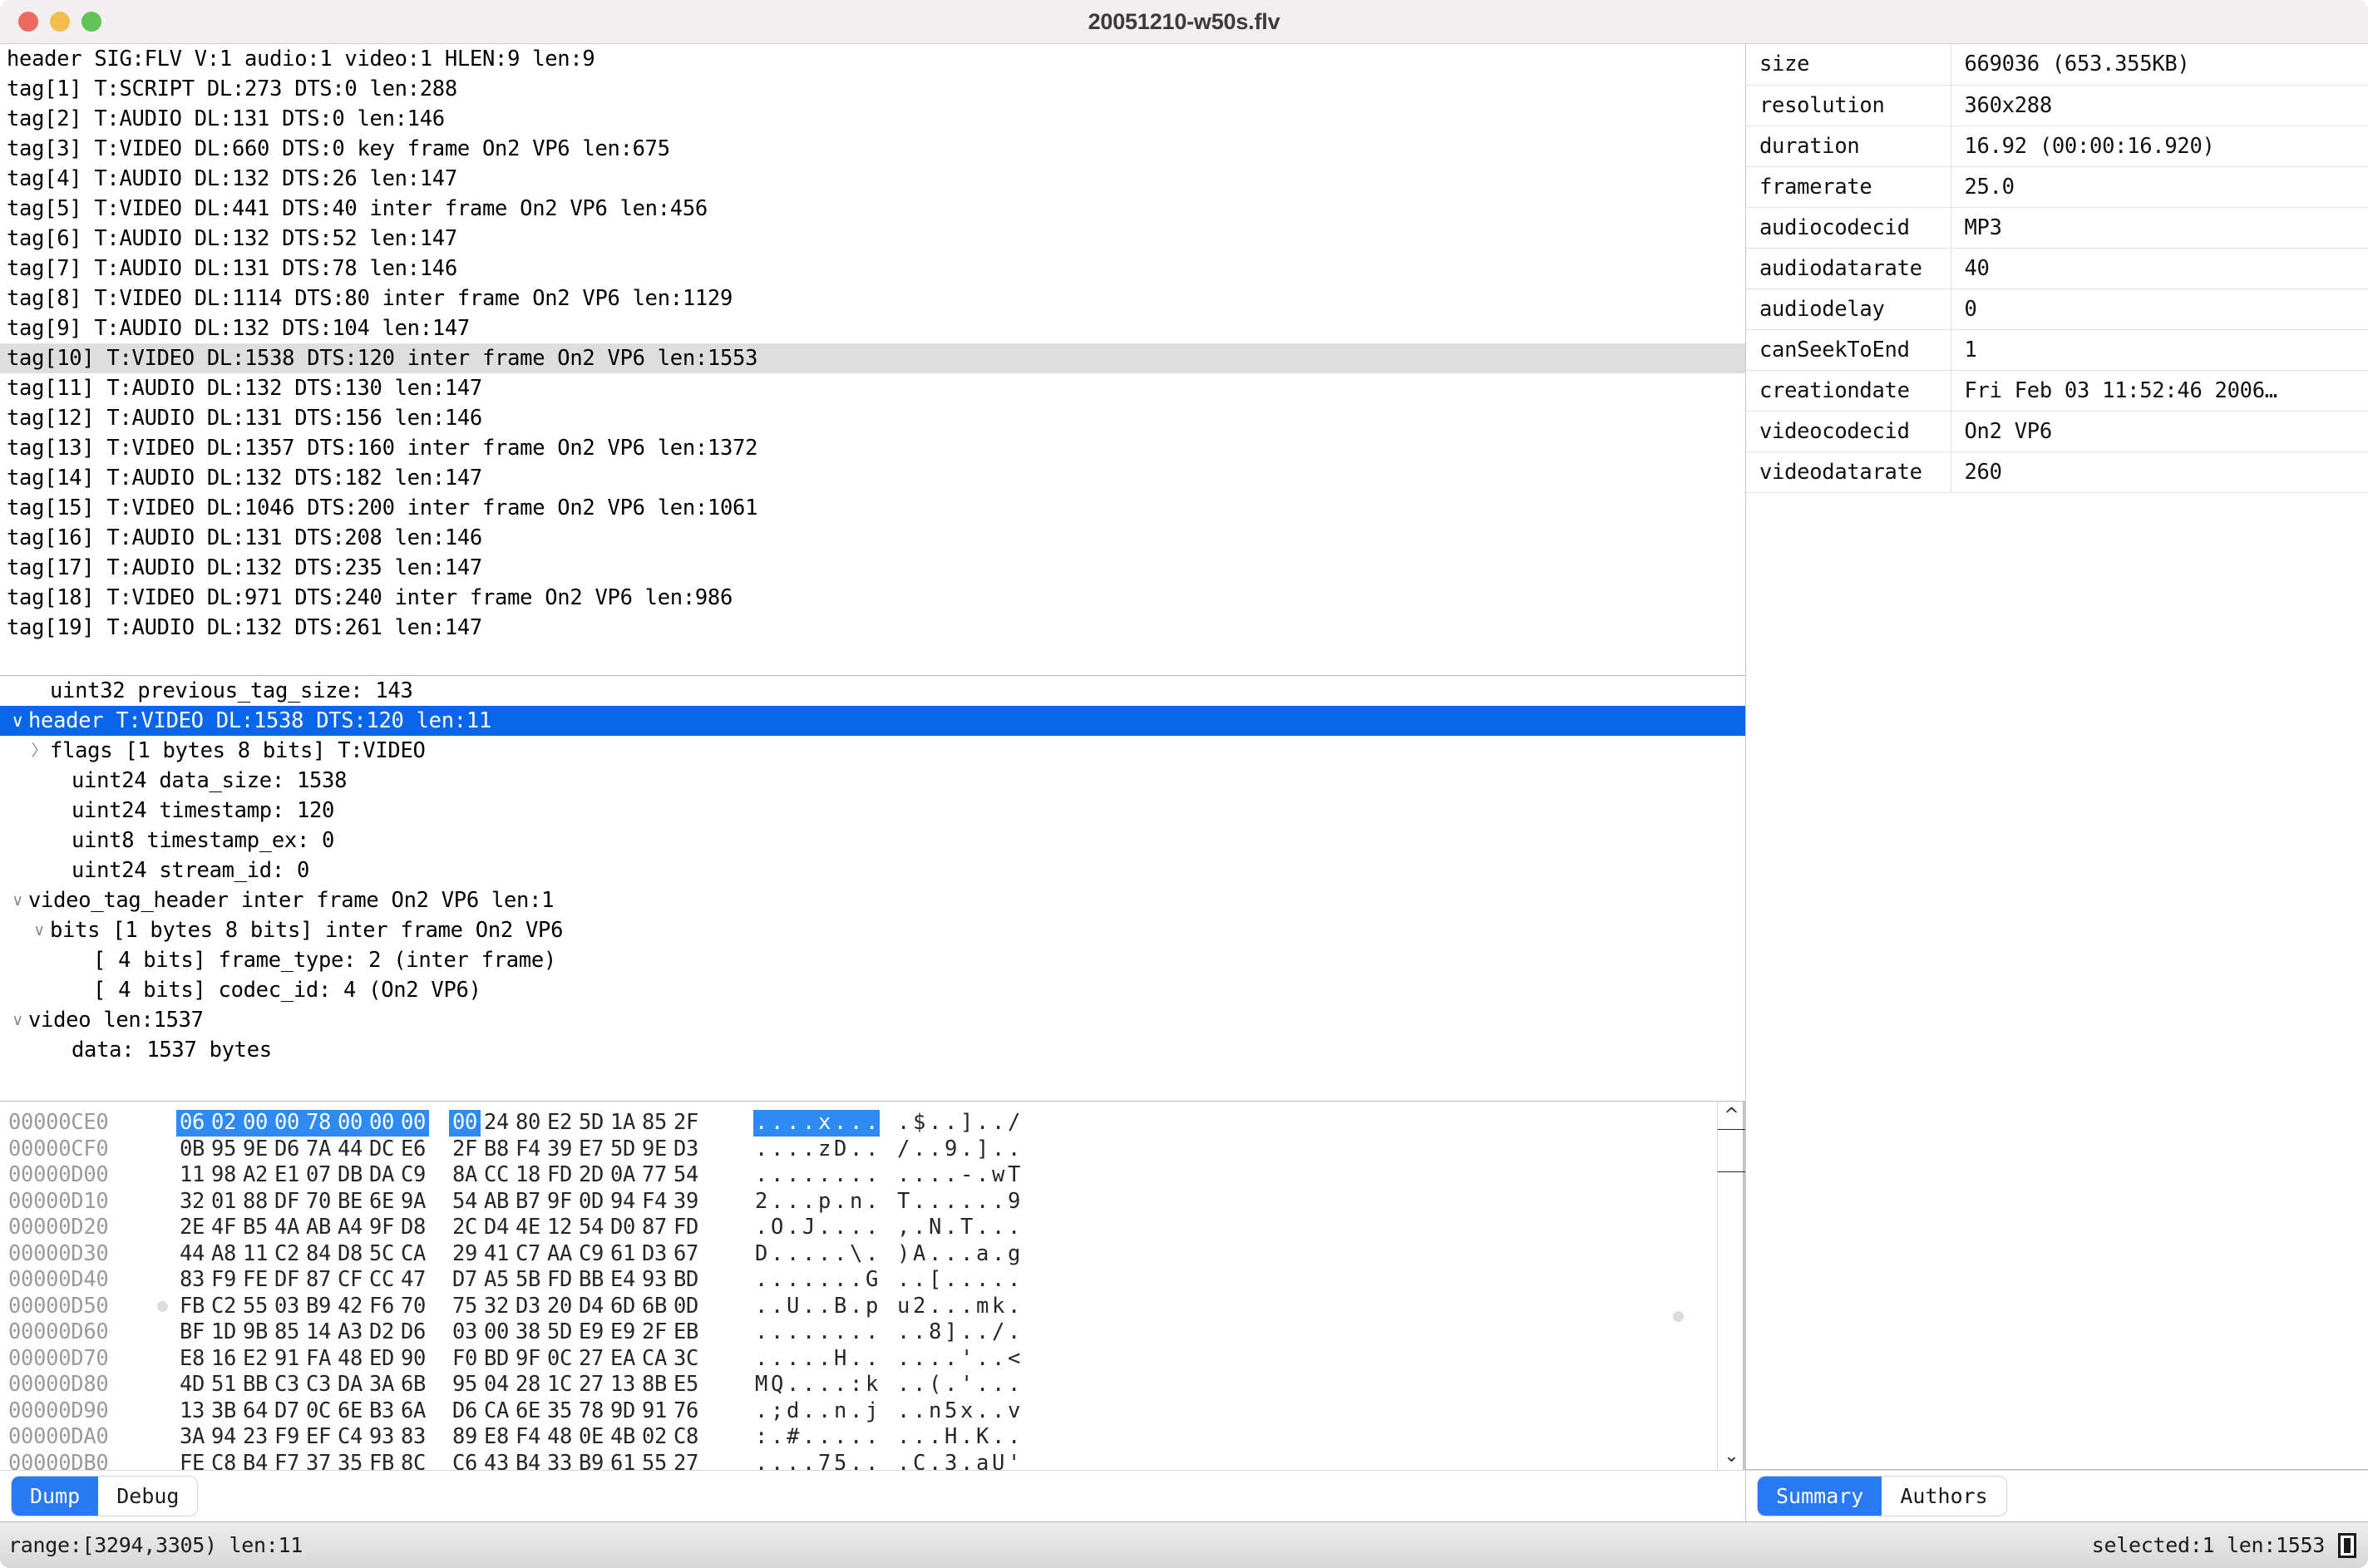 The height and width of the screenshot is (1568, 2368). Describe the element at coordinates (1014, 1411) in the screenshot. I see `hex-ascii-char: v` at that location.